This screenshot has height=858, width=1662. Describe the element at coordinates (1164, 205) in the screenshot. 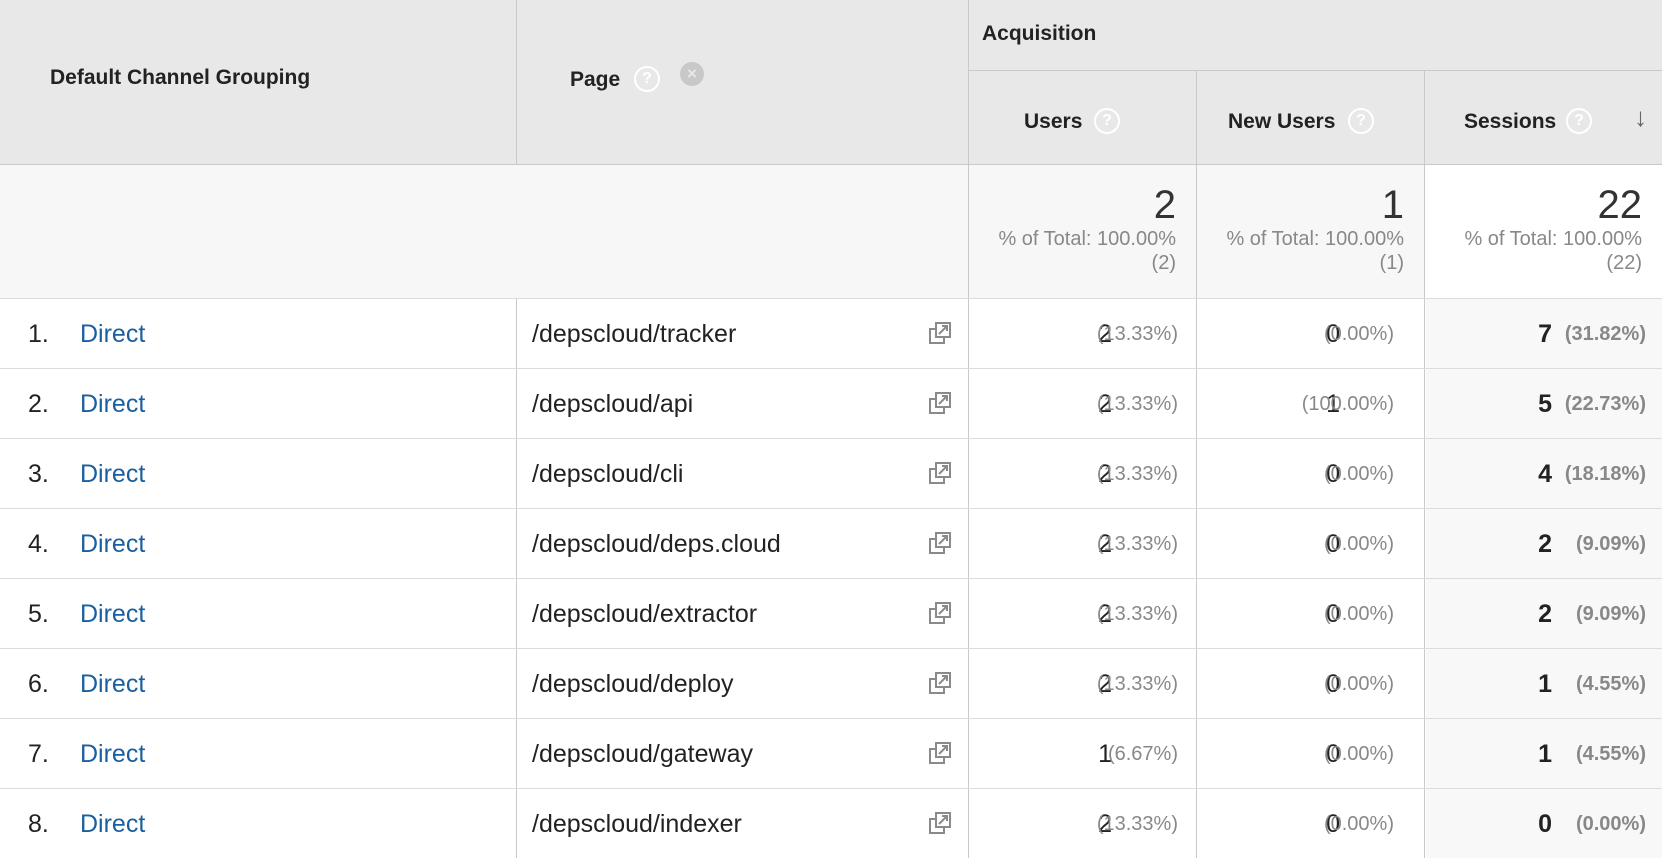

I see `total-users-value: 2` at that location.